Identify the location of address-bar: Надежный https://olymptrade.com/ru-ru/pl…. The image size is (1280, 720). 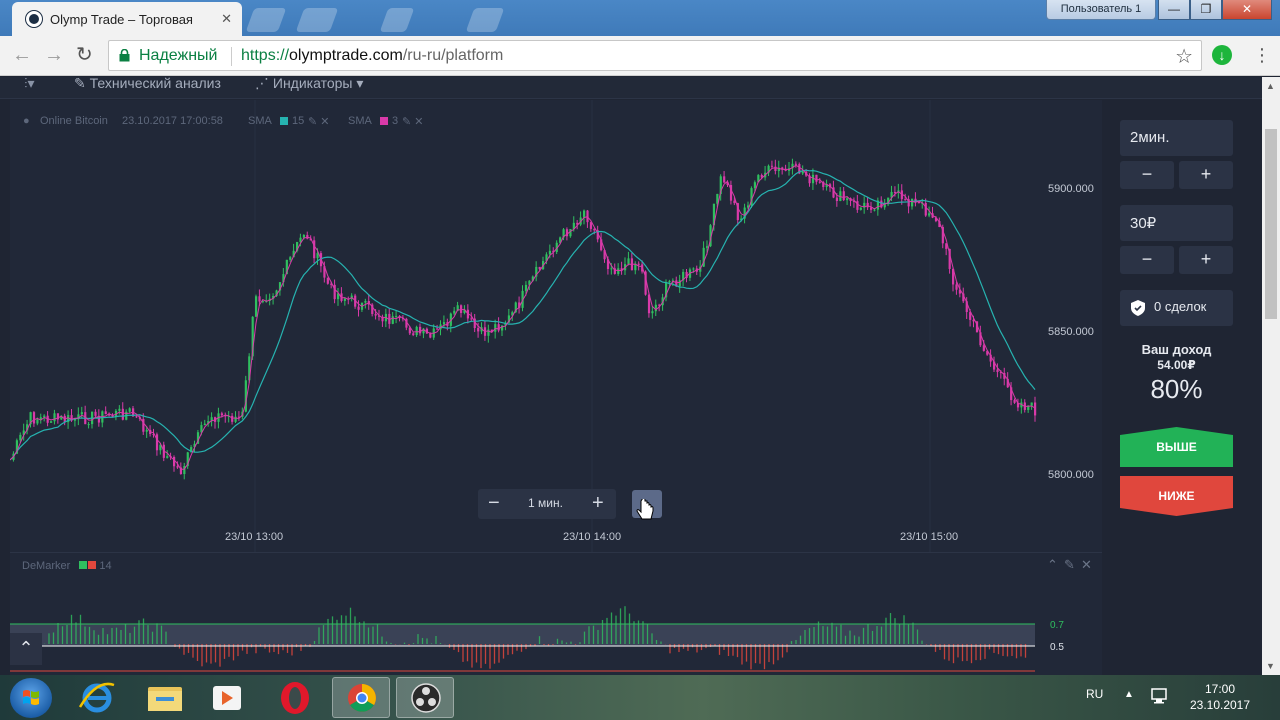
(655, 55).